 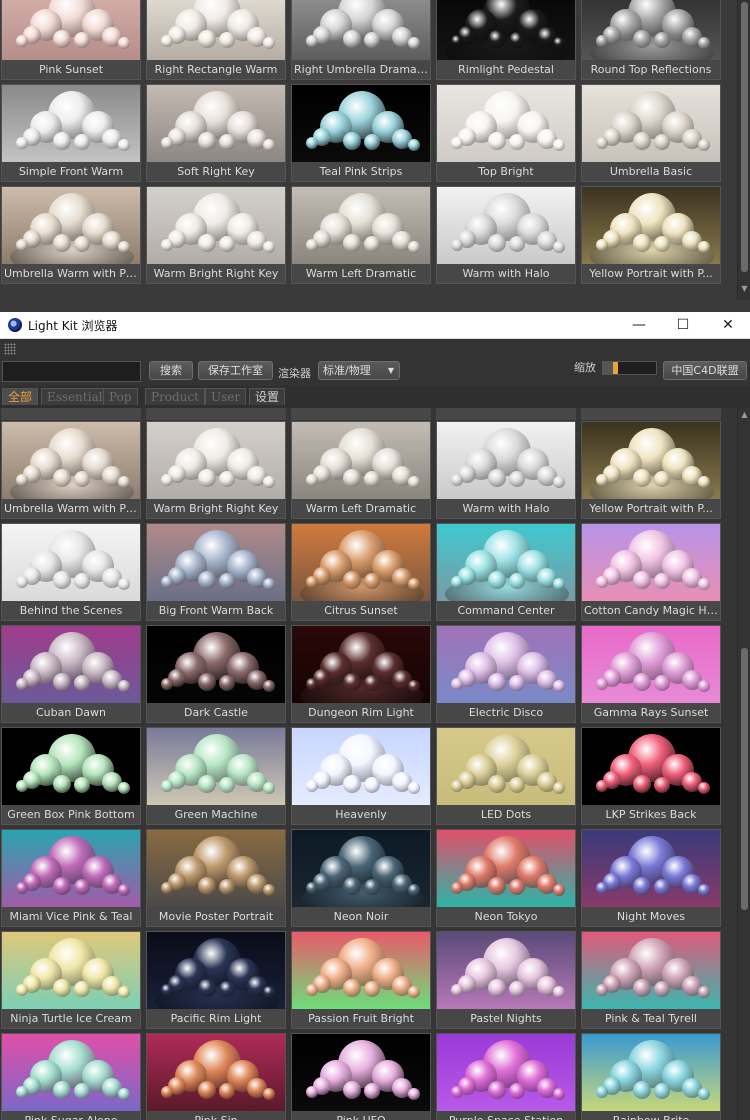 What do you see at coordinates (744, 288) in the screenshot?
I see `scroll-down-arrow-icon: ▼` at bounding box center [744, 288].